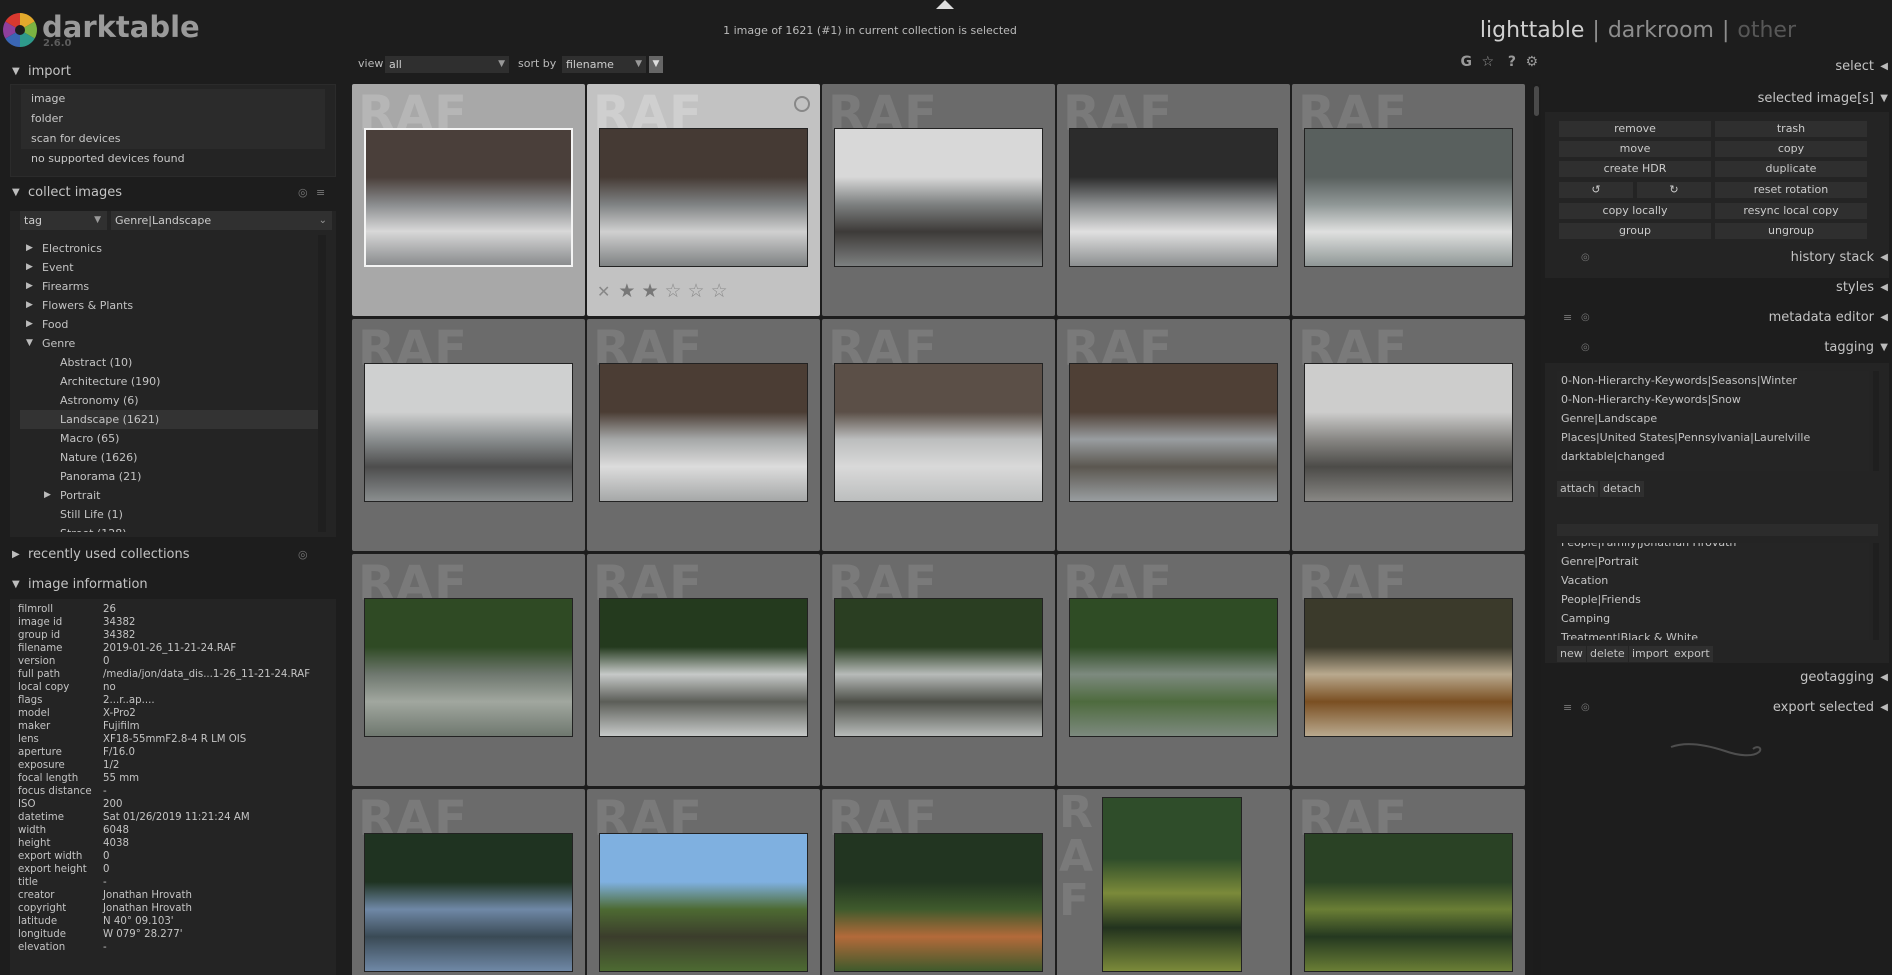 The width and height of the screenshot is (1892, 975). What do you see at coordinates (322, 383) in the screenshot?
I see `tag-tree-scrollbar` at bounding box center [322, 383].